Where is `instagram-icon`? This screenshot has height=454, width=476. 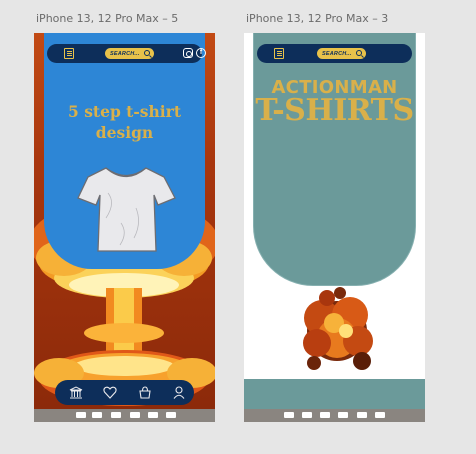 instagram-icon is located at coordinates (188, 53).